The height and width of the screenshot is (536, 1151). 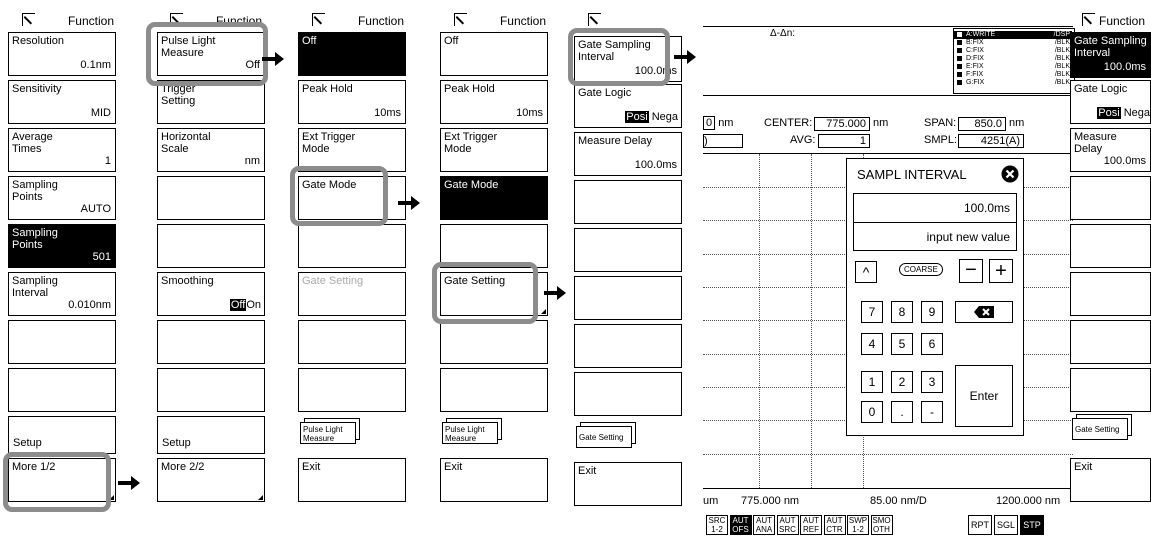 What do you see at coordinates (902, 312) in the screenshot?
I see `key-8: 8` at bounding box center [902, 312].